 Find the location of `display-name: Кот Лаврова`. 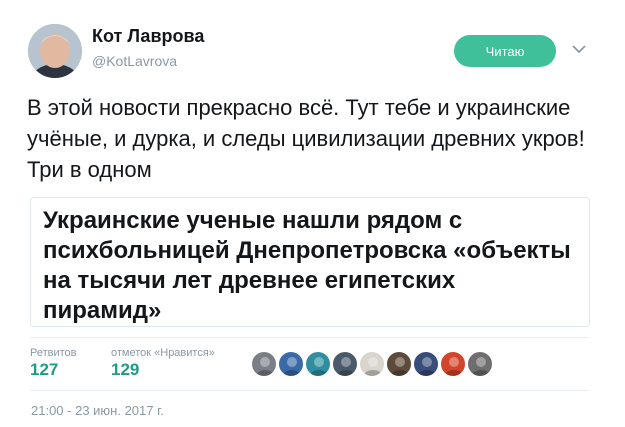

display-name: Кот Лаврова is located at coordinates (148, 36).